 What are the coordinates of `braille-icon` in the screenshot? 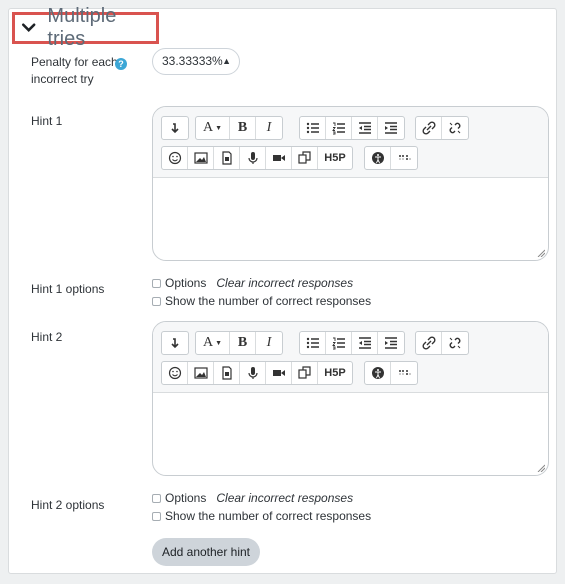 It's located at (405, 157).